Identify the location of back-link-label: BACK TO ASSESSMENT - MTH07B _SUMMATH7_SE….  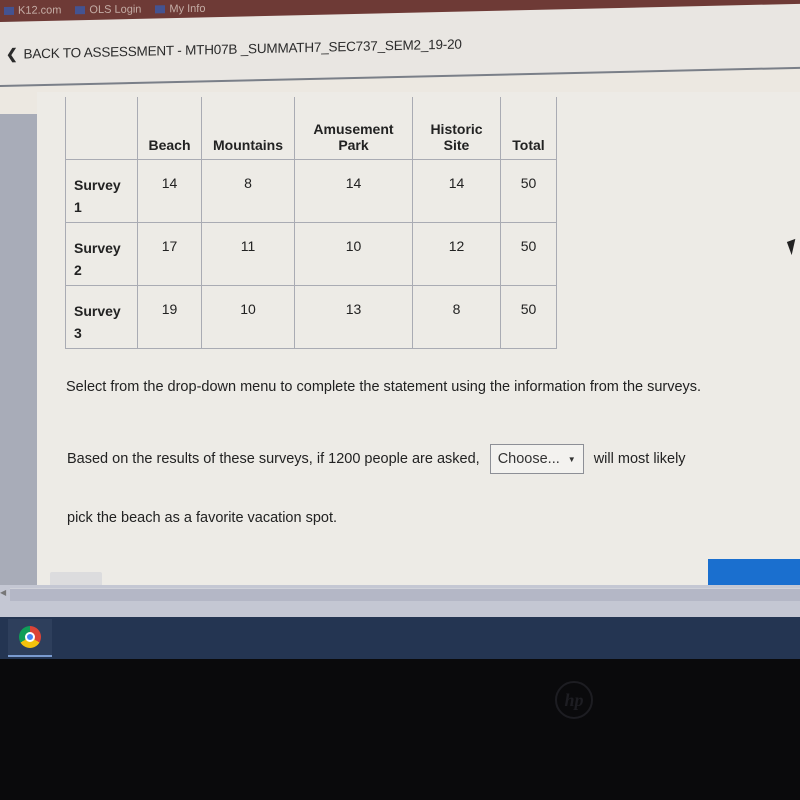
(242, 49).